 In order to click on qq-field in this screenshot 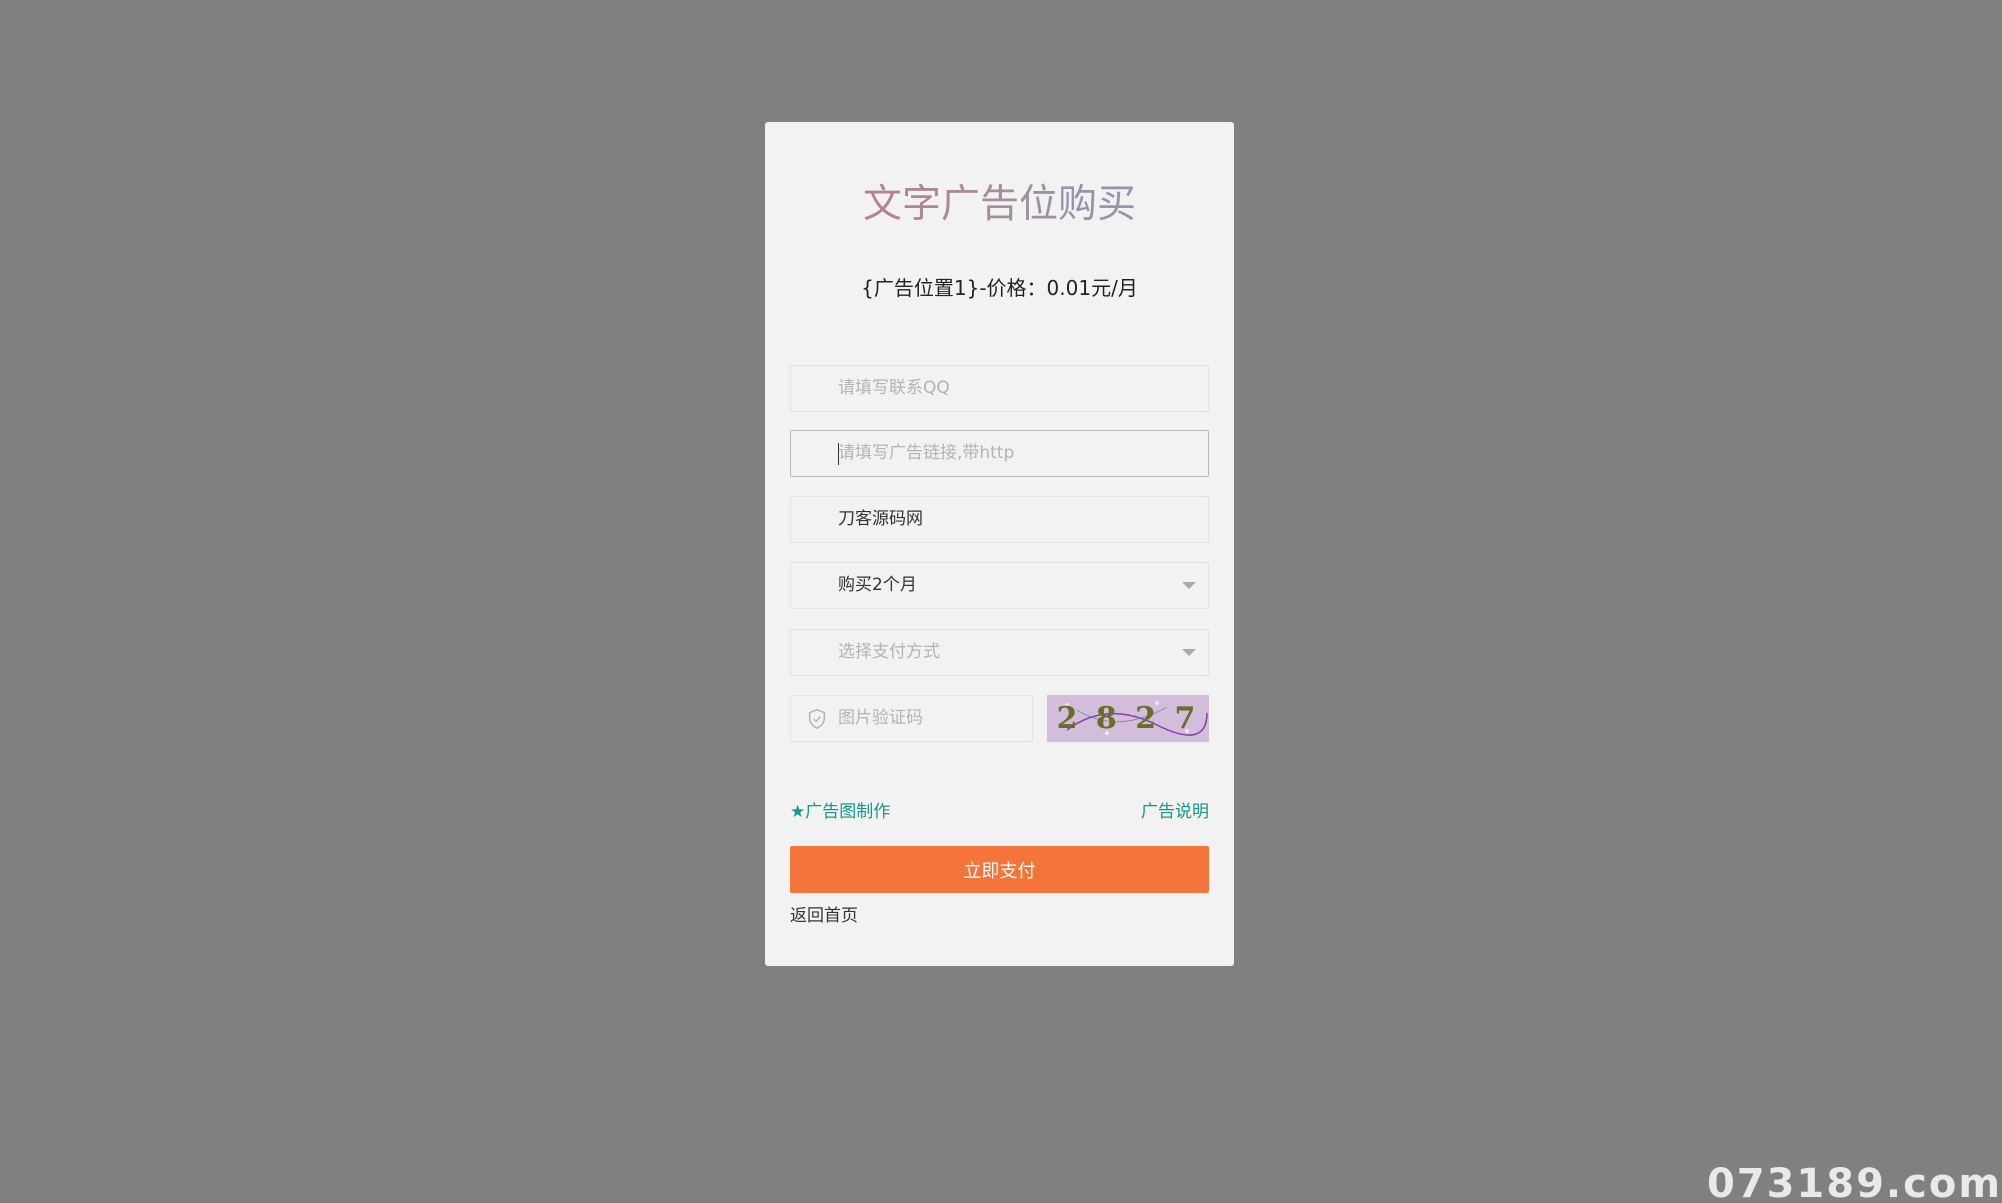, I will do `click(999, 388)`.